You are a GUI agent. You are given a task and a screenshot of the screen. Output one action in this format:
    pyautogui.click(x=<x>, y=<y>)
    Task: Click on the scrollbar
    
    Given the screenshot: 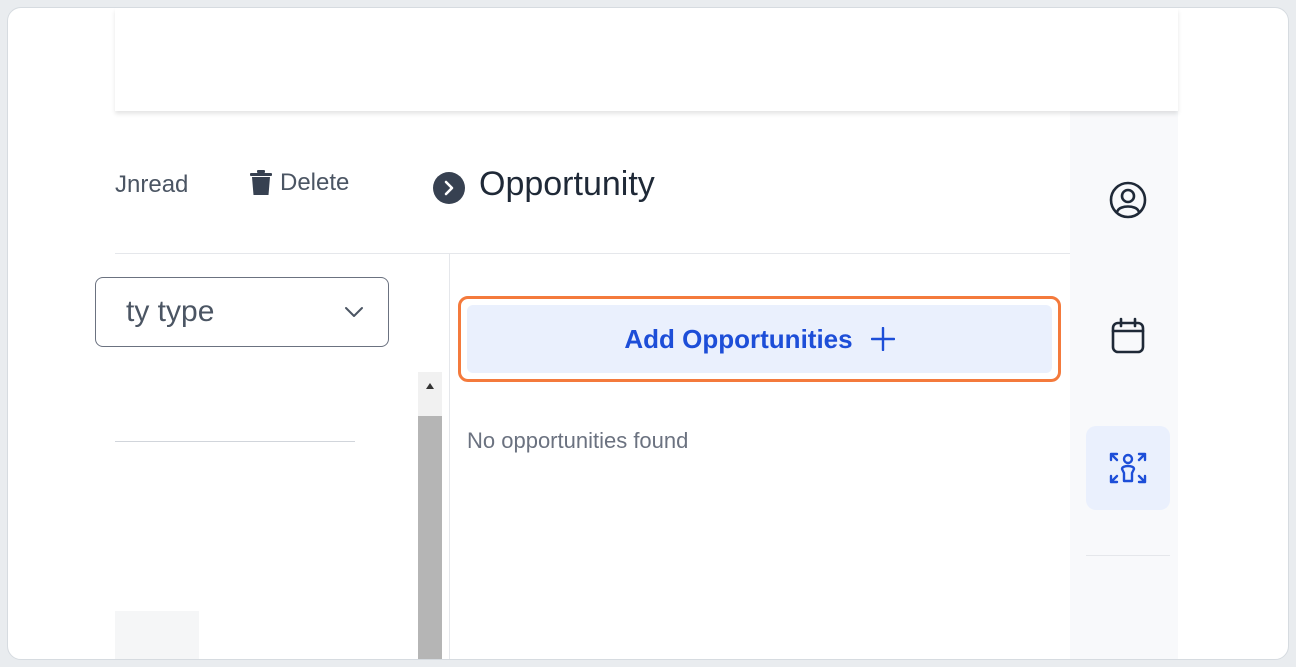 What is the action you would take?
    pyautogui.click(x=430, y=515)
    